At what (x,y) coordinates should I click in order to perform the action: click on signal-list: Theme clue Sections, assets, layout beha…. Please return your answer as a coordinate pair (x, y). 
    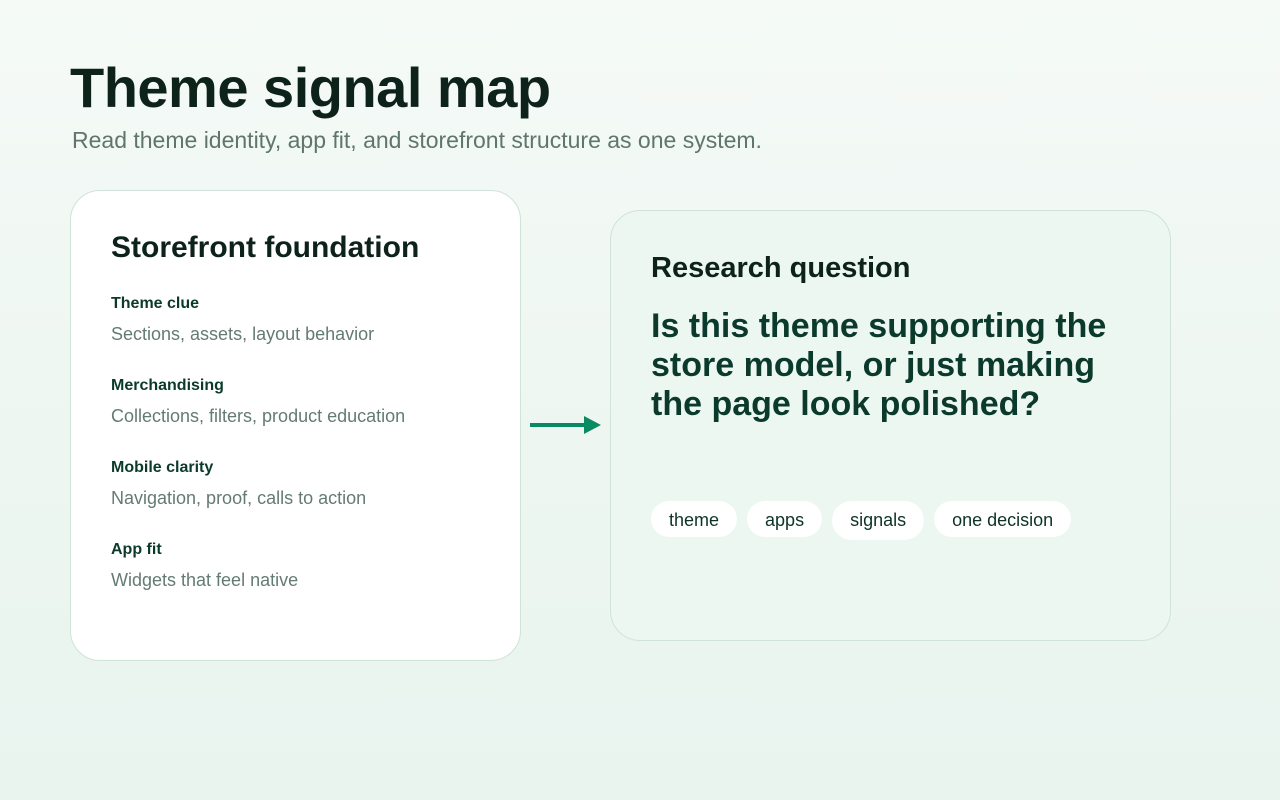
    Looking at the image, I should click on (301, 459).